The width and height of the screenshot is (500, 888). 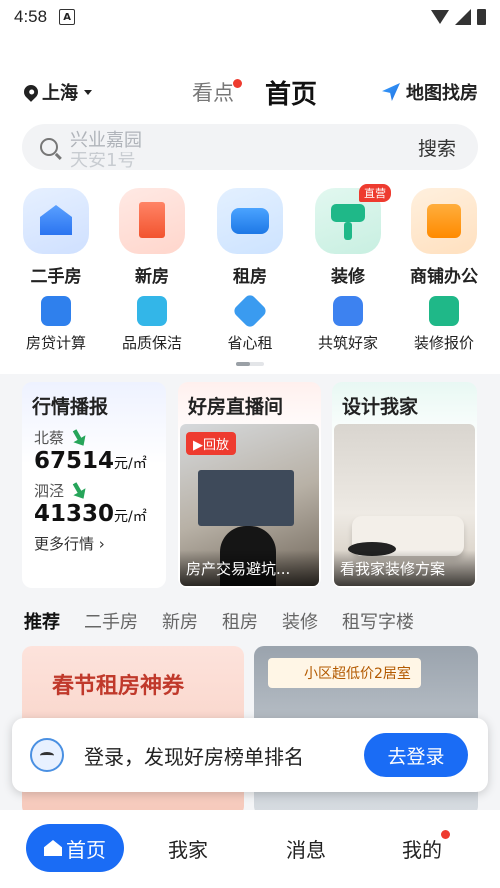 What do you see at coordinates (70, 407) in the screenshot?
I see `market-title: 行情播报` at bounding box center [70, 407].